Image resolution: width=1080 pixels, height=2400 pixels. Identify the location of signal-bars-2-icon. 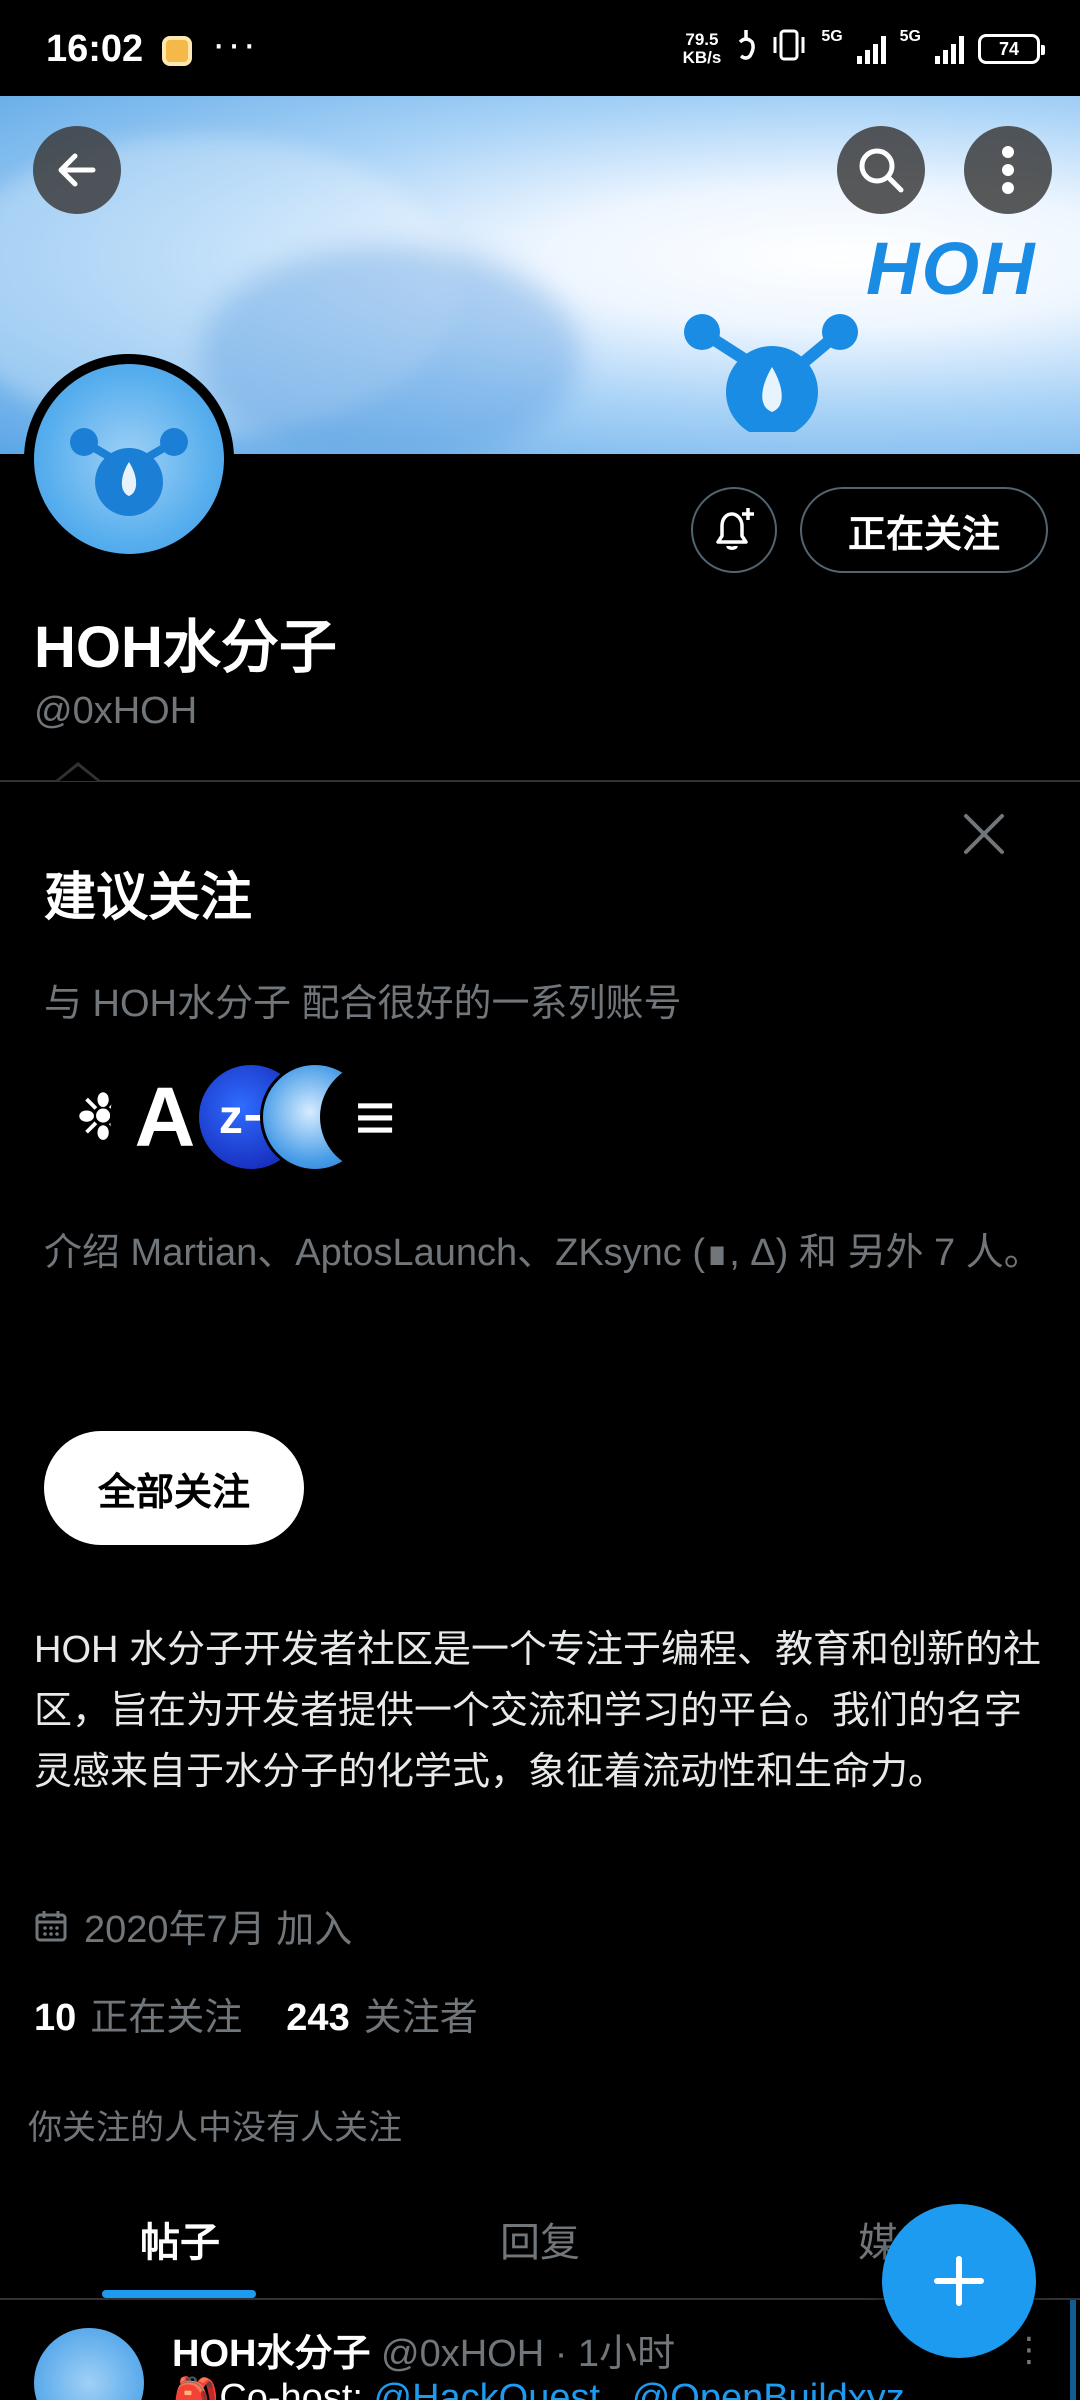
(949, 49).